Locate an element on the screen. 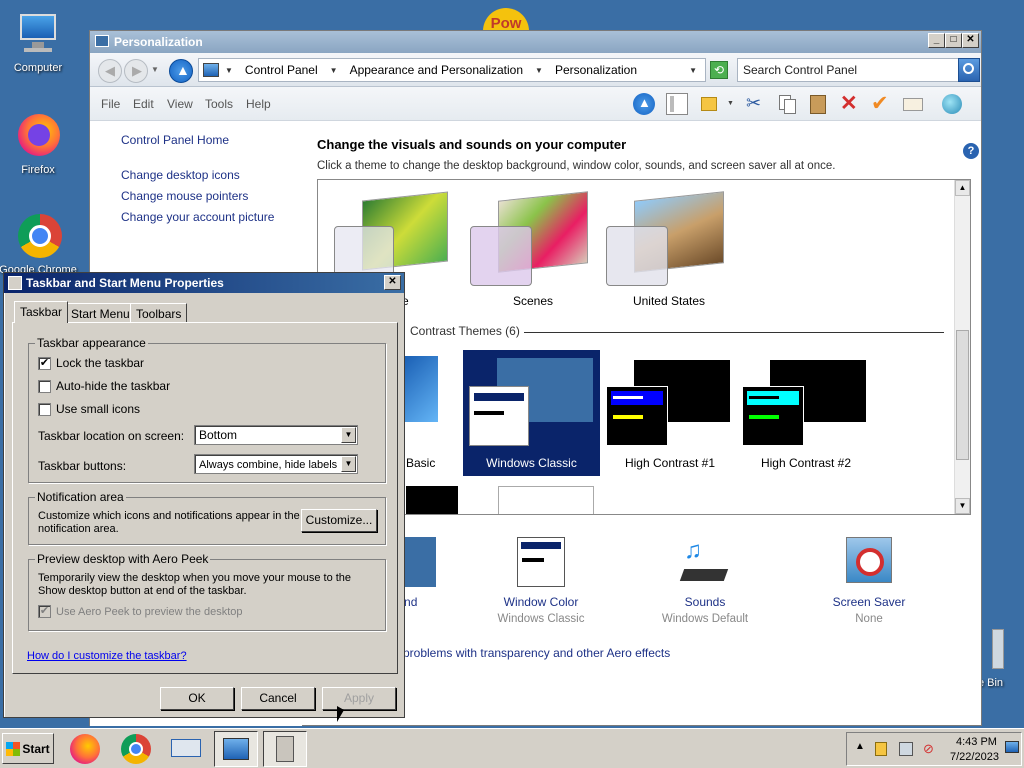 This screenshot has width=1024, height=768. ok-button: OK is located at coordinates (197, 698).